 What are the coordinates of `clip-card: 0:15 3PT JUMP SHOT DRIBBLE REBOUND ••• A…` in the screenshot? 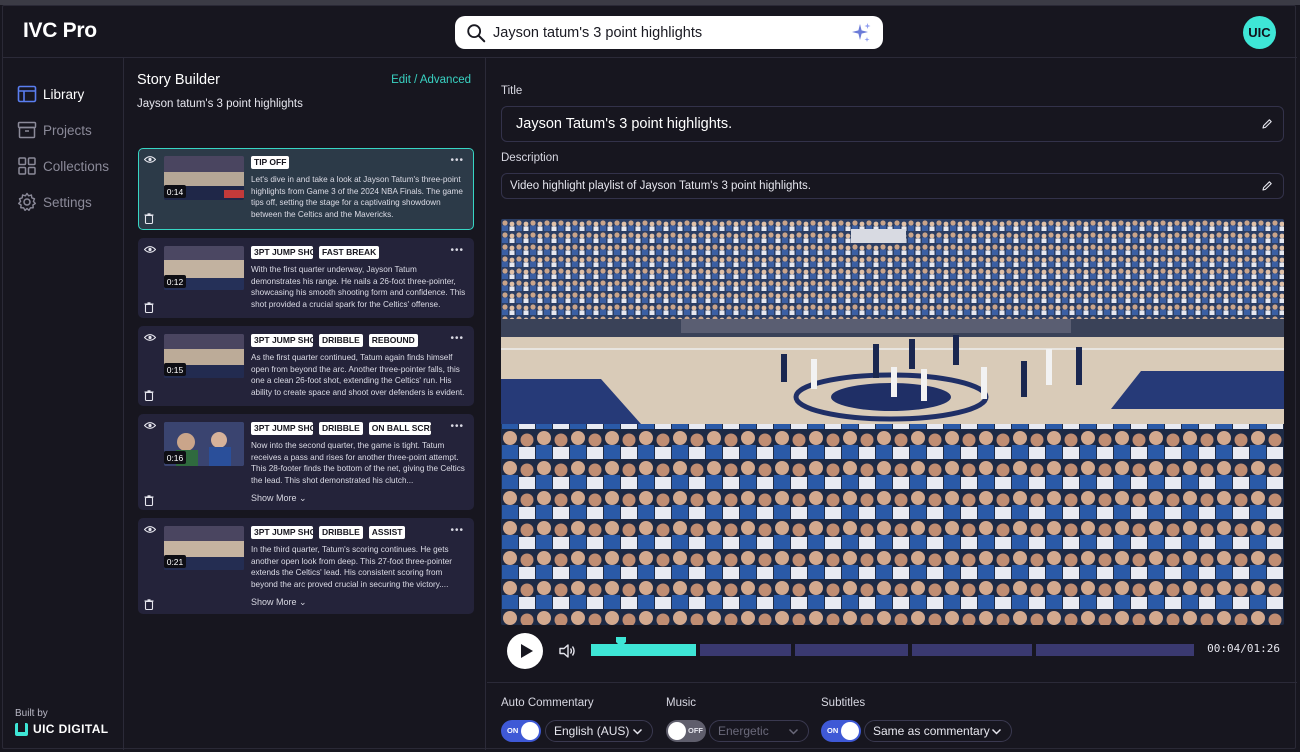 It's located at (306, 366).